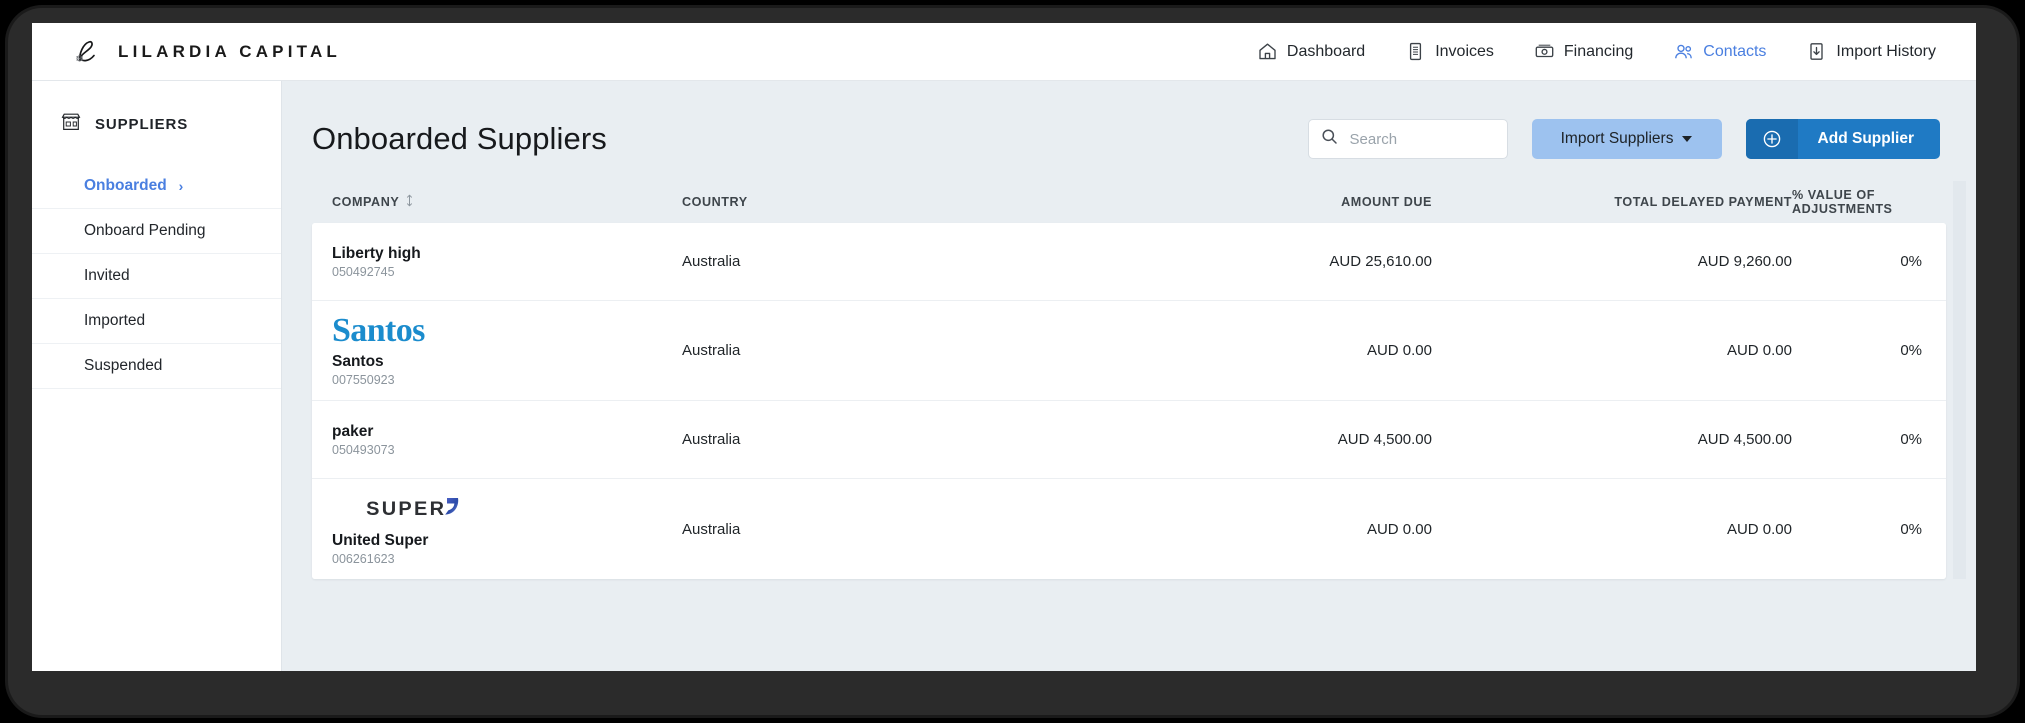 This screenshot has width=2025, height=723. What do you see at coordinates (125, 185) in the screenshot?
I see `sidebar-item-label: Onboarded` at bounding box center [125, 185].